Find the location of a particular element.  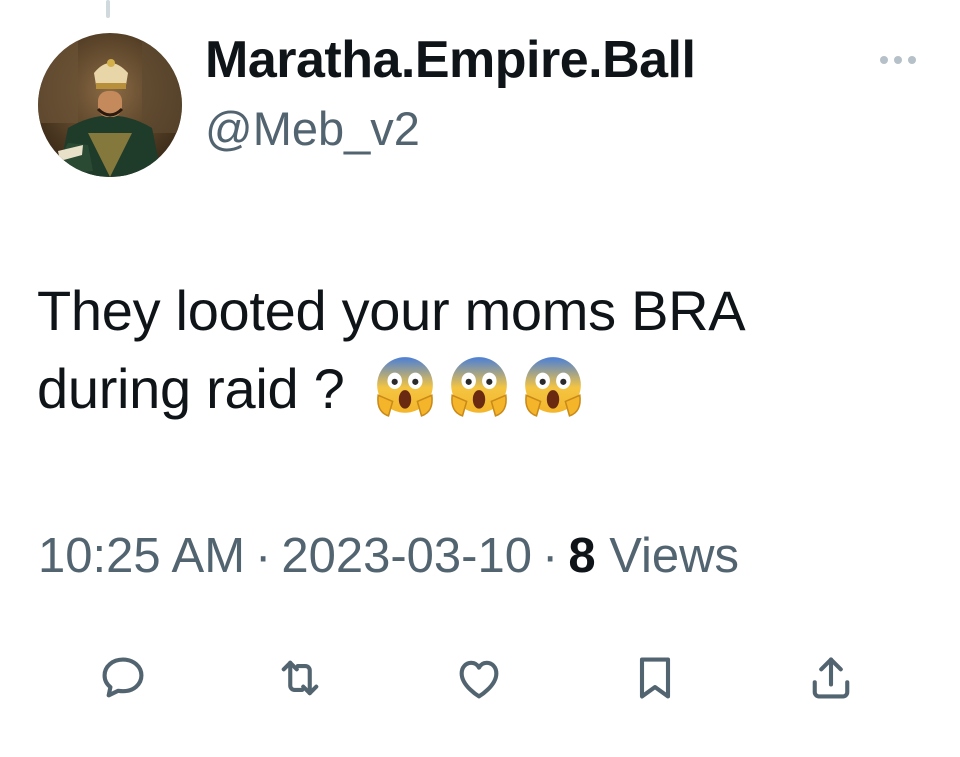

views-label: Views is located at coordinates (674, 556).